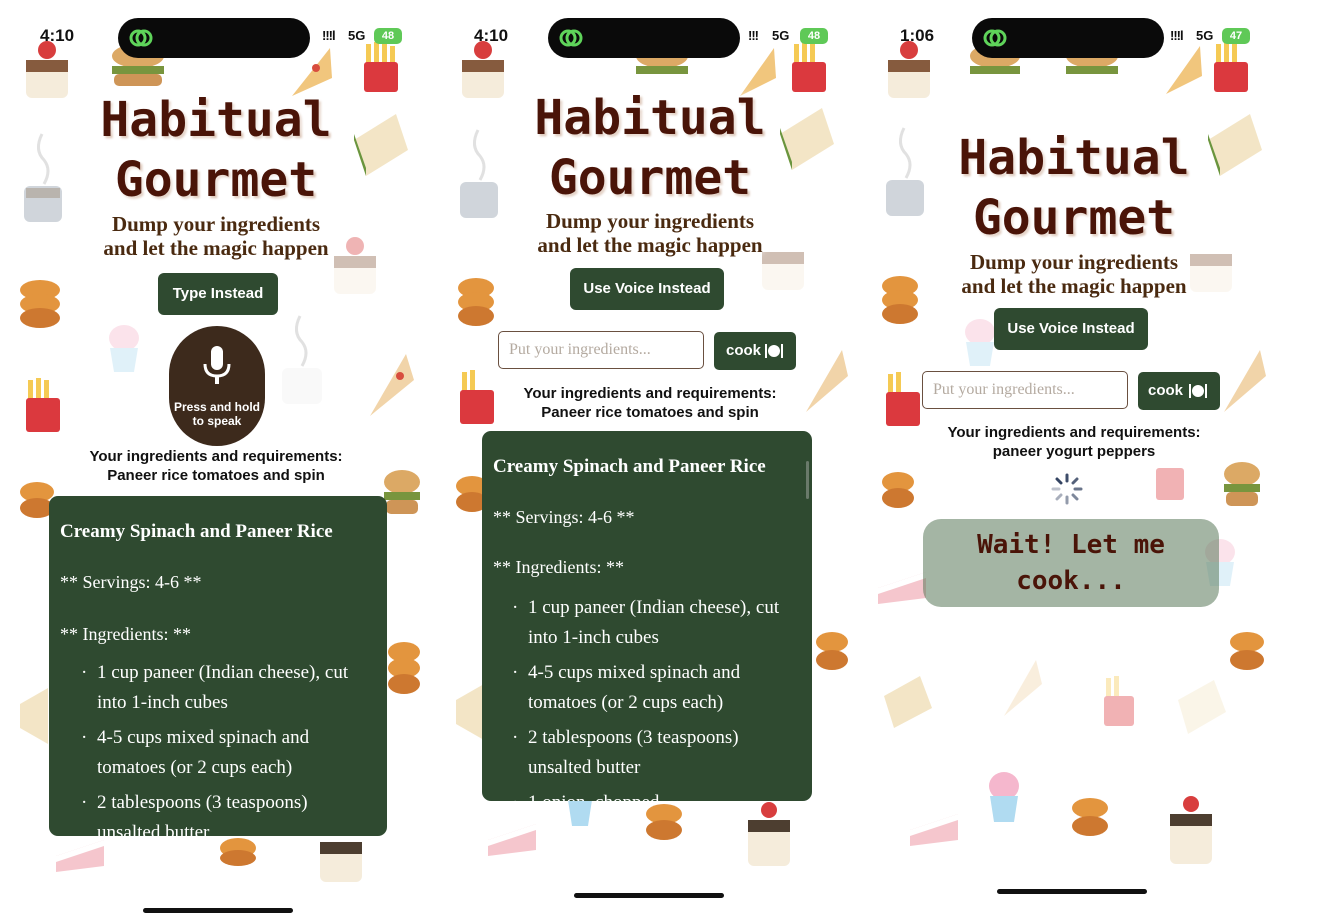 The width and height of the screenshot is (1336, 914). Describe the element at coordinates (1071, 545) in the screenshot. I see `loading-message-line1: Wait! Let me` at that location.